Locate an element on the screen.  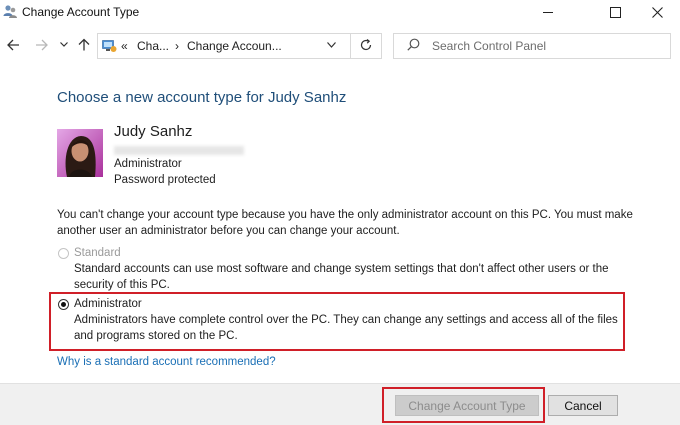
search-icon is located at coordinates (413, 44).